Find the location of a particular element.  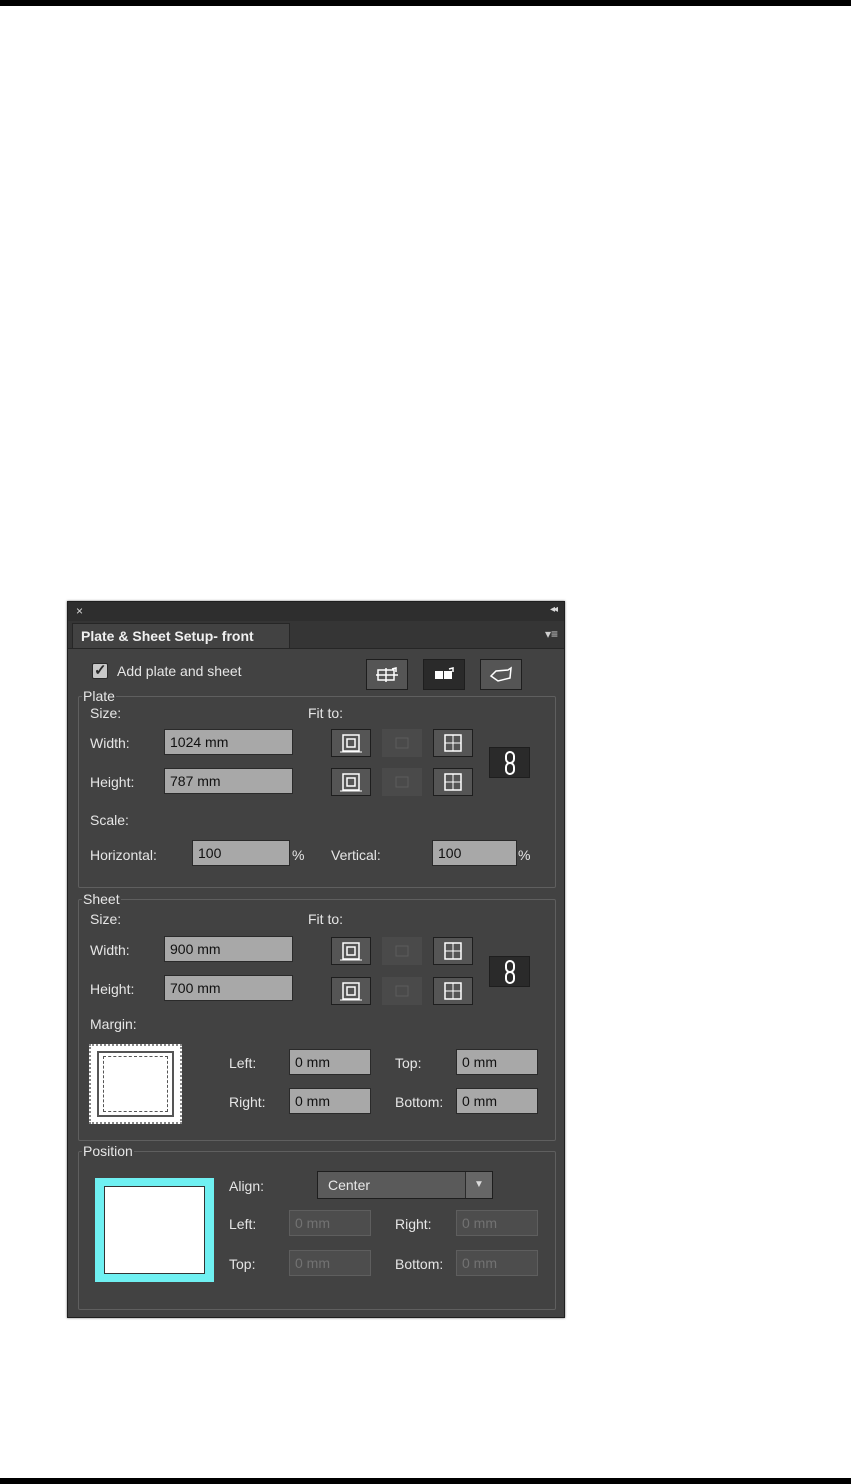

plate-width-input: 1024 mm is located at coordinates (228, 742).